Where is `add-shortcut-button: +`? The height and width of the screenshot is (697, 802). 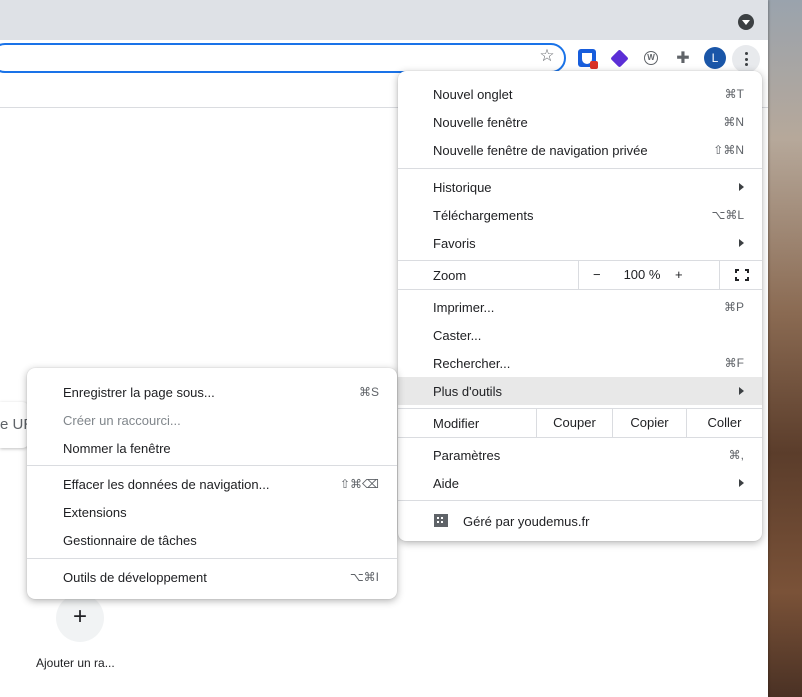 add-shortcut-button: + is located at coordinates (80, 618).